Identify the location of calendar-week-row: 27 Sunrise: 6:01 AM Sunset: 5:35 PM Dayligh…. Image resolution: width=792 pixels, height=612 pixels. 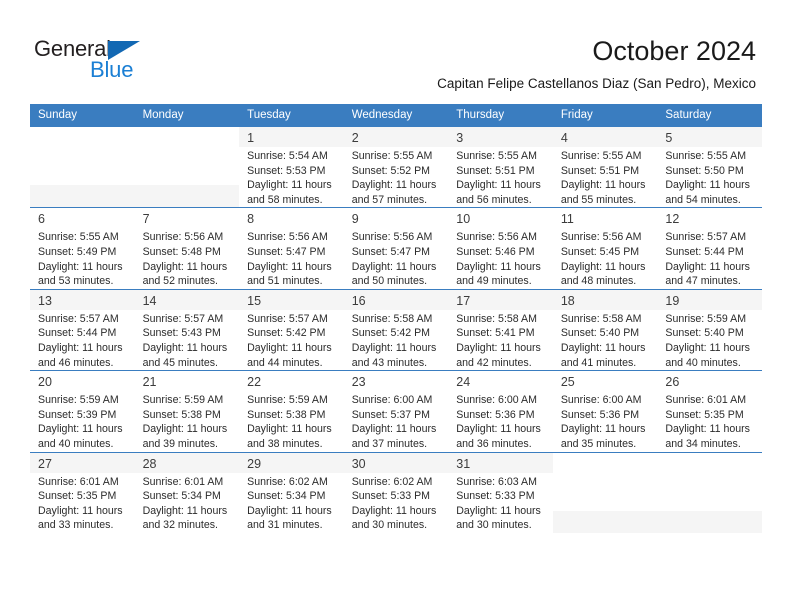
(396, 492).